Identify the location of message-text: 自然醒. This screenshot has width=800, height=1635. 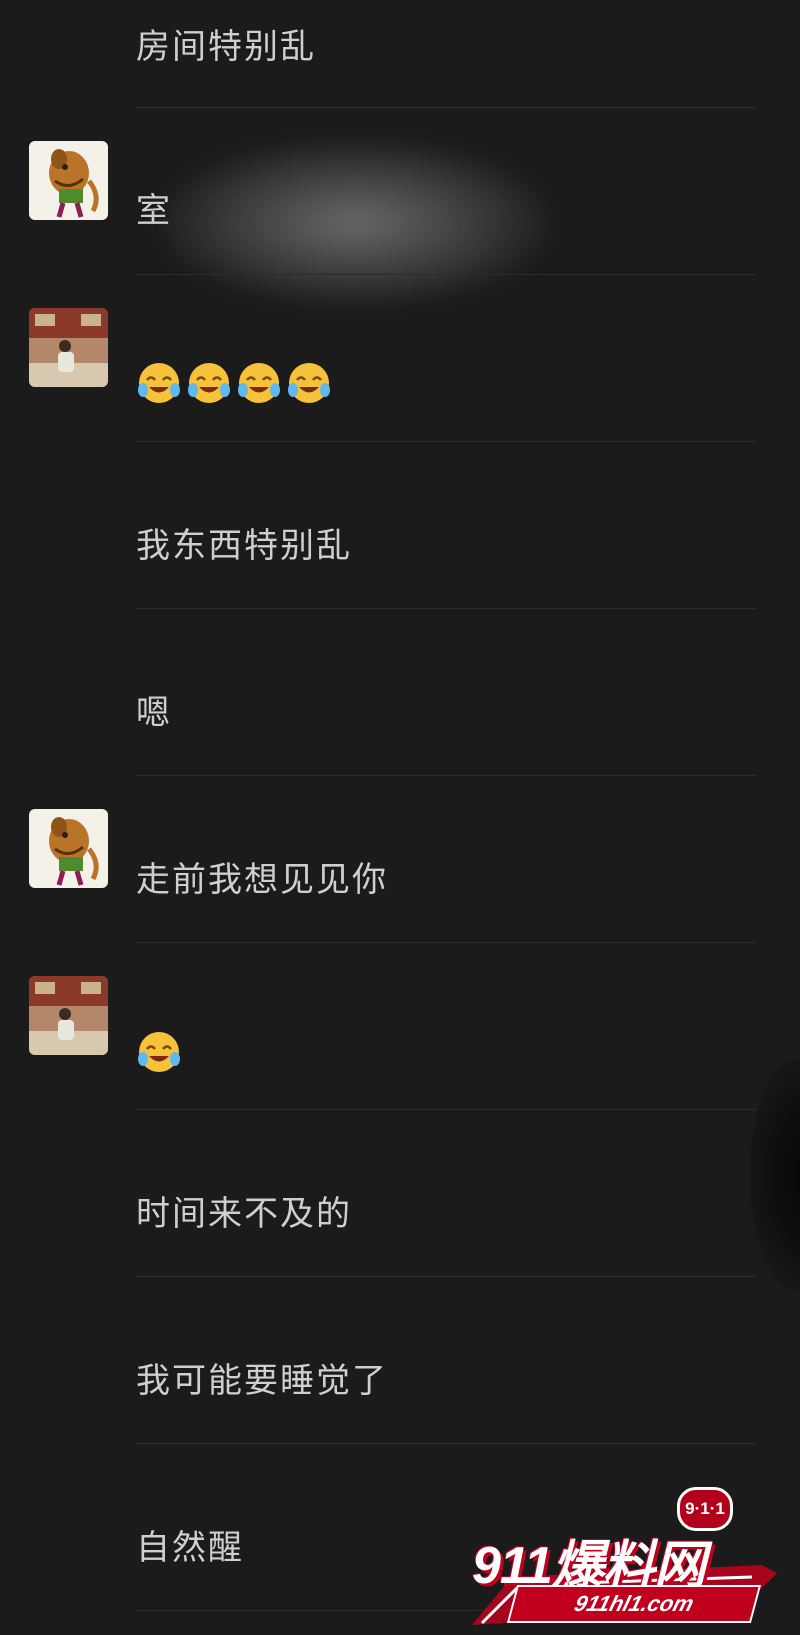
(190, 1548).